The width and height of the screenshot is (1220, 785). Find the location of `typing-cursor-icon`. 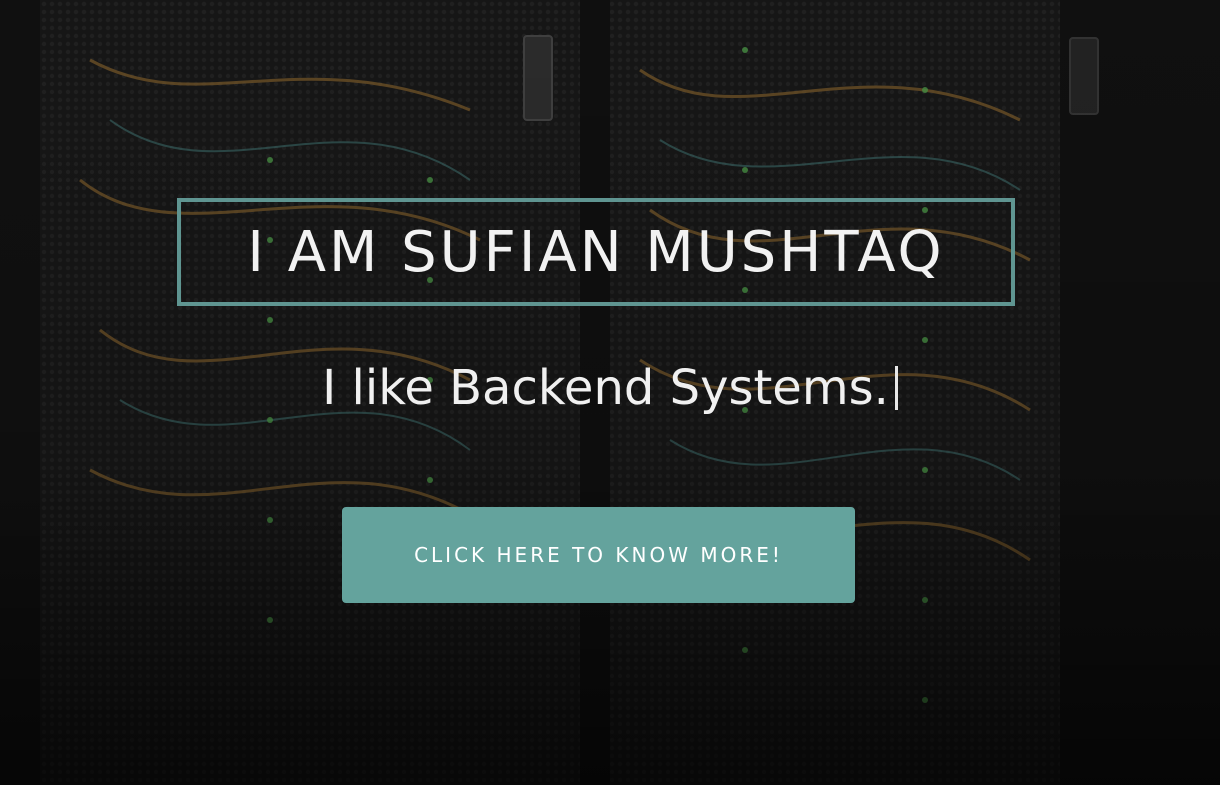

typing-cursor-icon is located at coordinates (896, 388).